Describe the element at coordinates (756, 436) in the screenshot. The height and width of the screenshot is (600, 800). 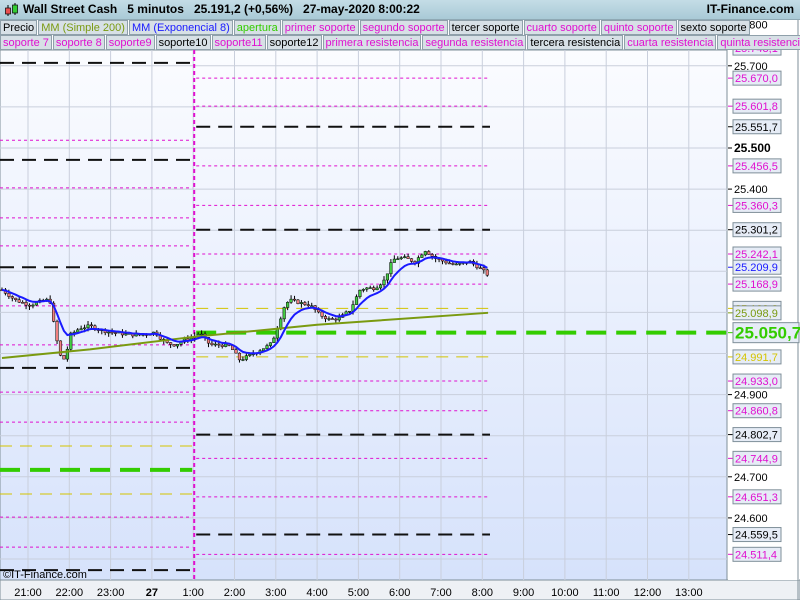
I see `price-level-label: 24.802,7` at that location.